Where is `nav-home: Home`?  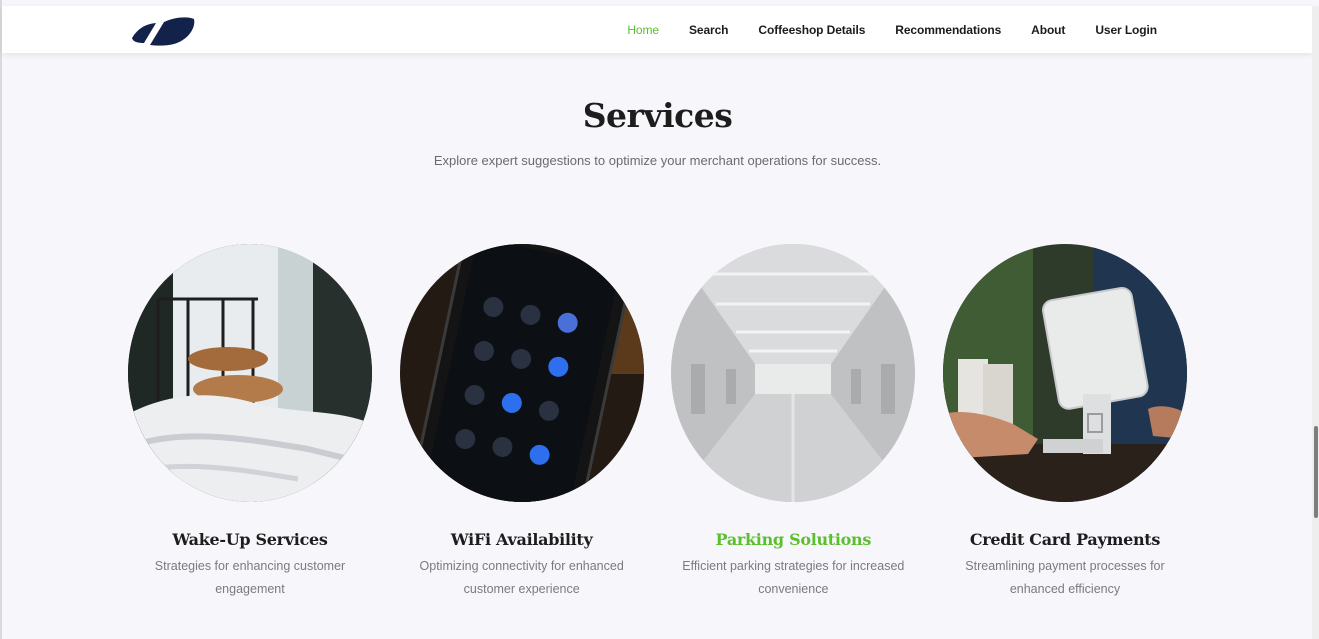 nav-home: Home is located at coordinates (643, 30).